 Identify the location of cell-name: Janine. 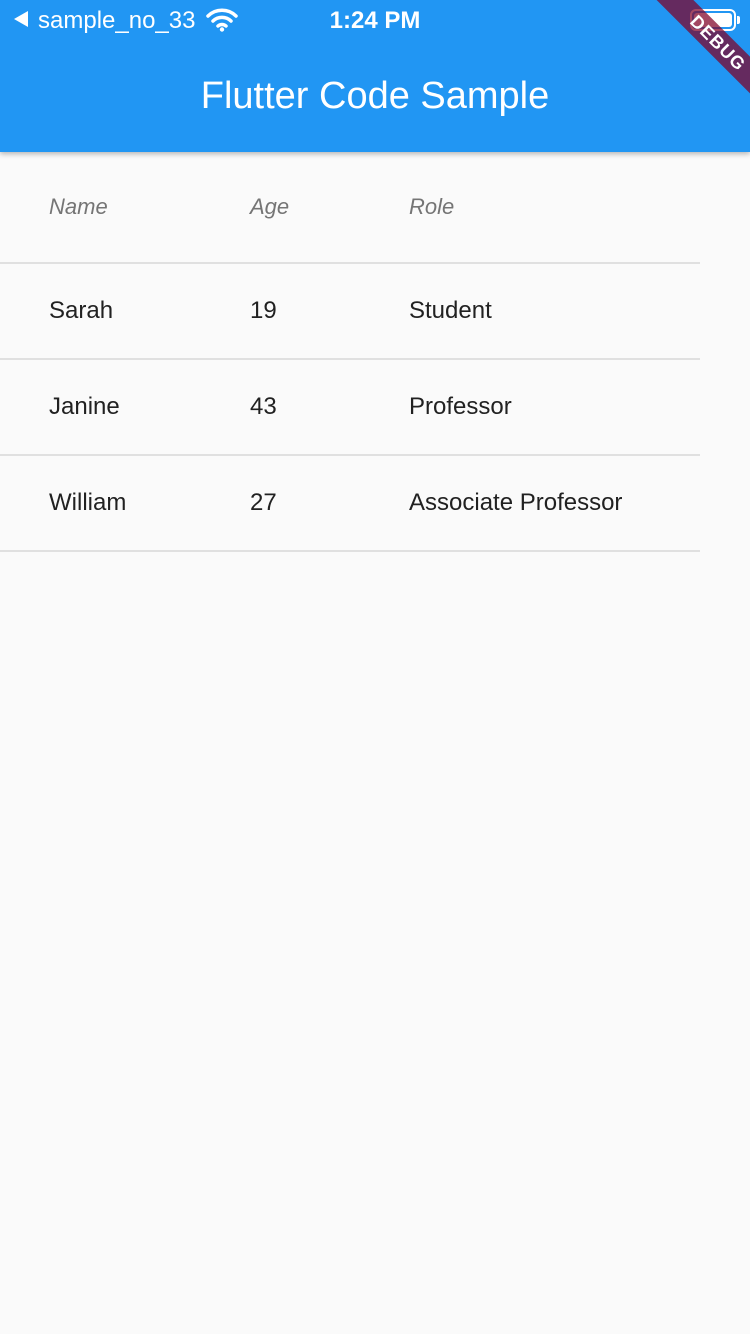
(84, 406).